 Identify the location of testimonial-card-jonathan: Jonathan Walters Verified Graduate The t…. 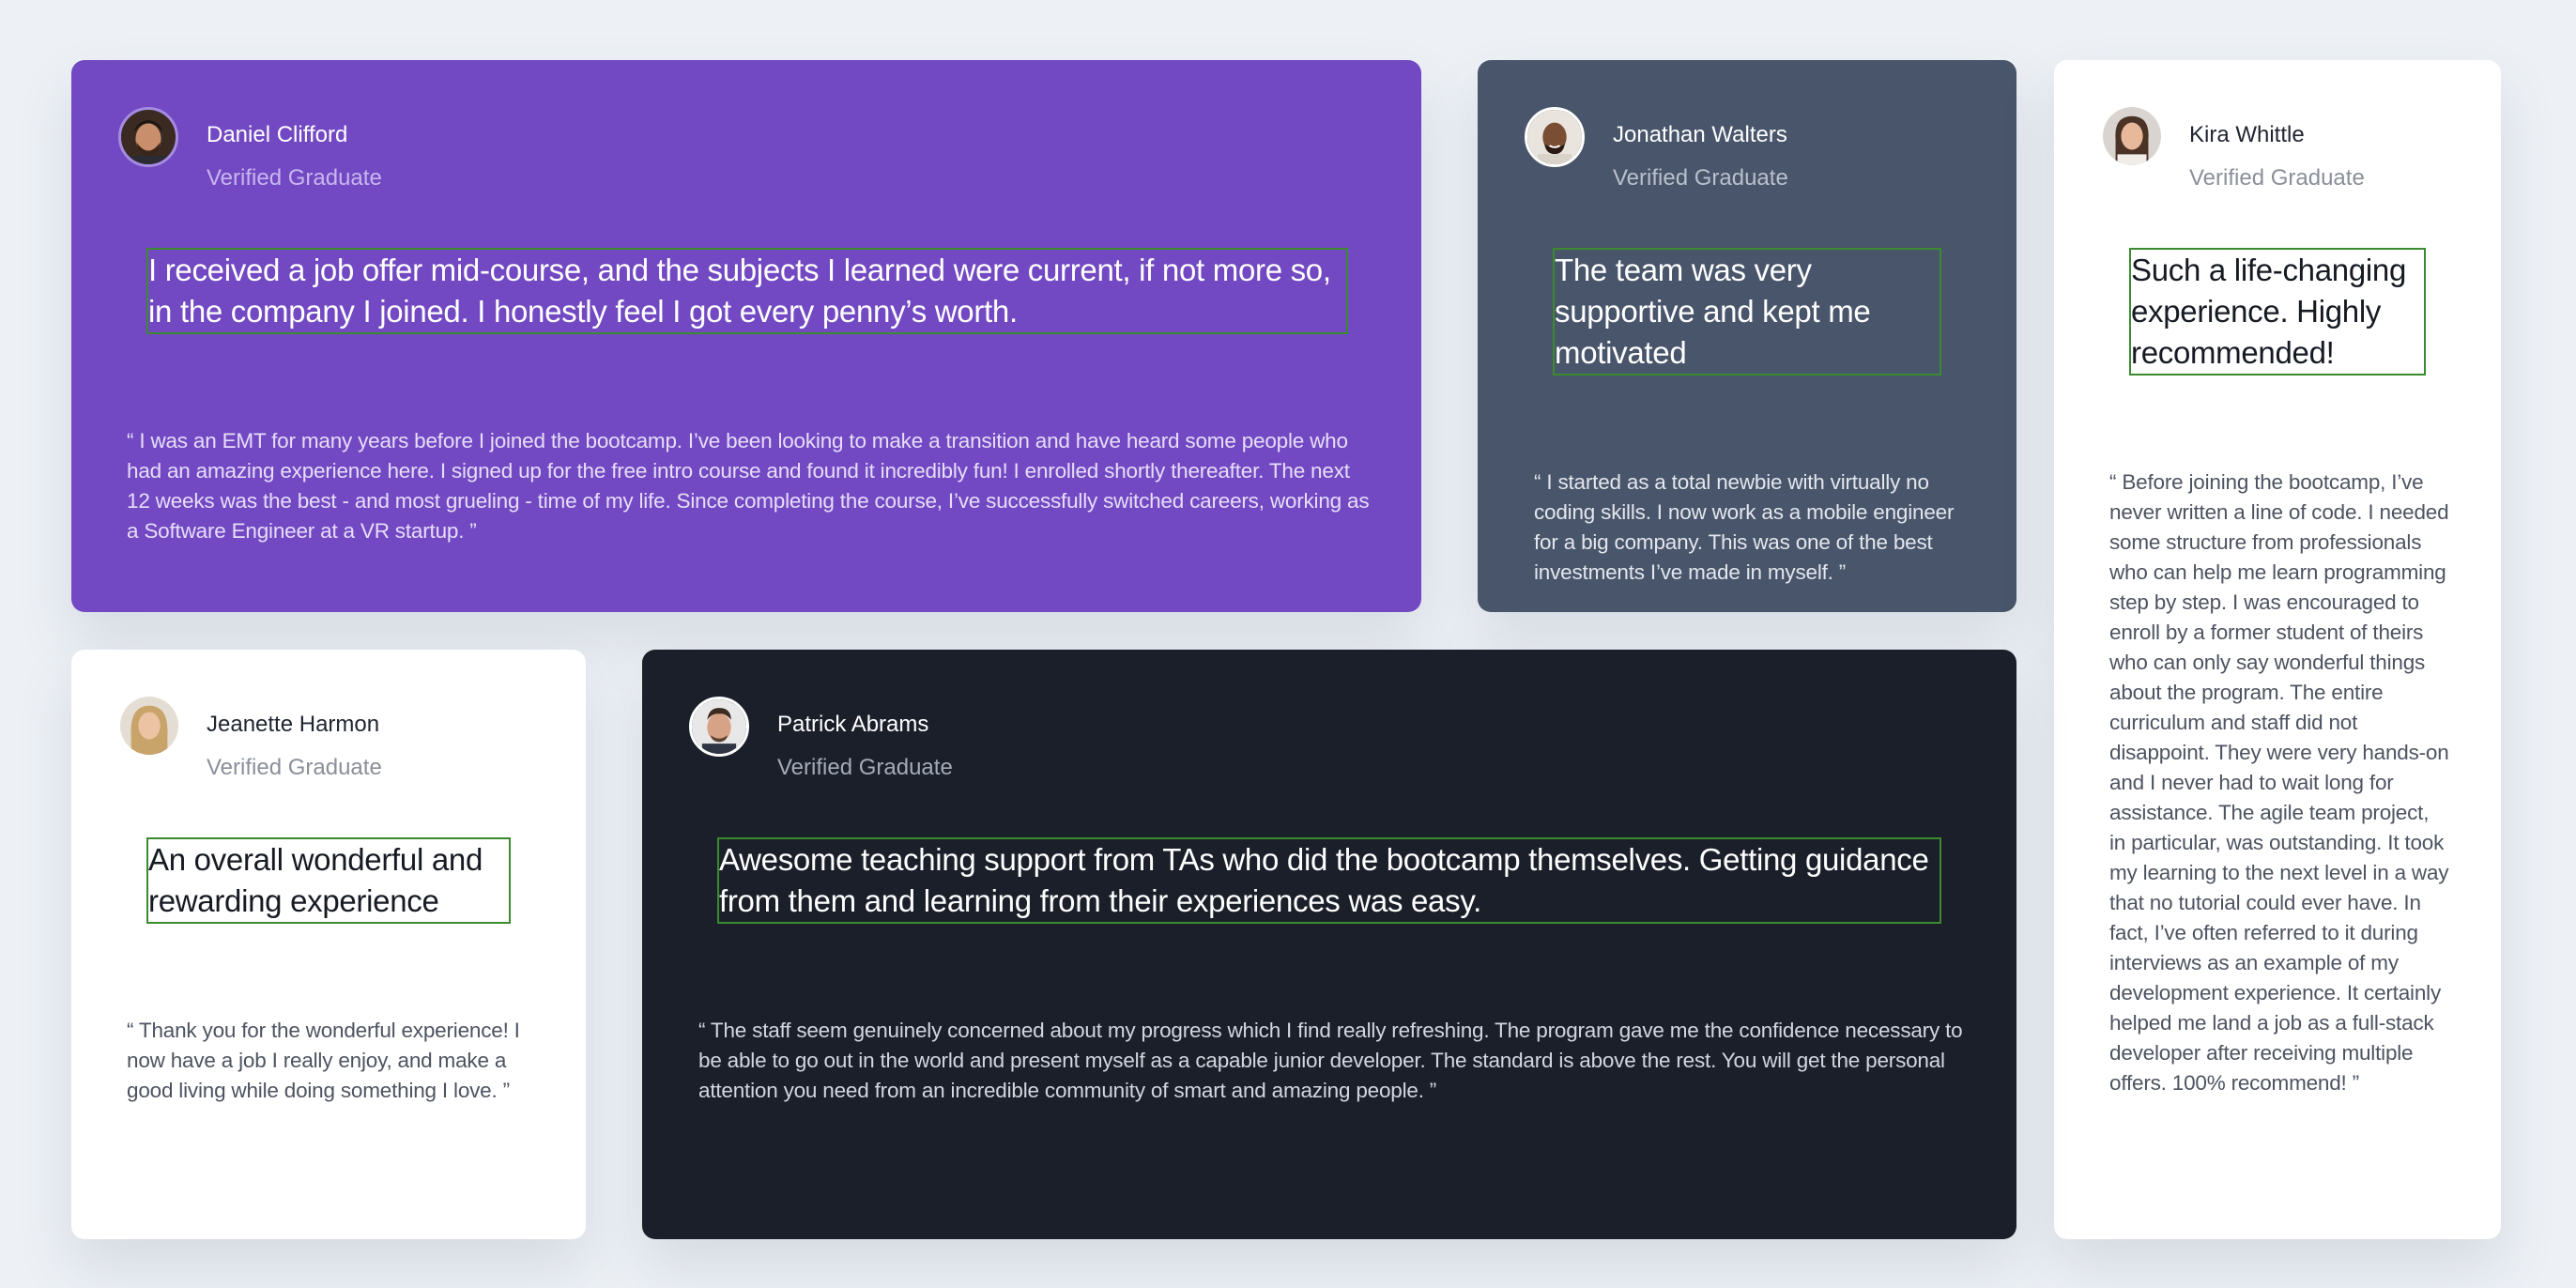
(1747, 336).